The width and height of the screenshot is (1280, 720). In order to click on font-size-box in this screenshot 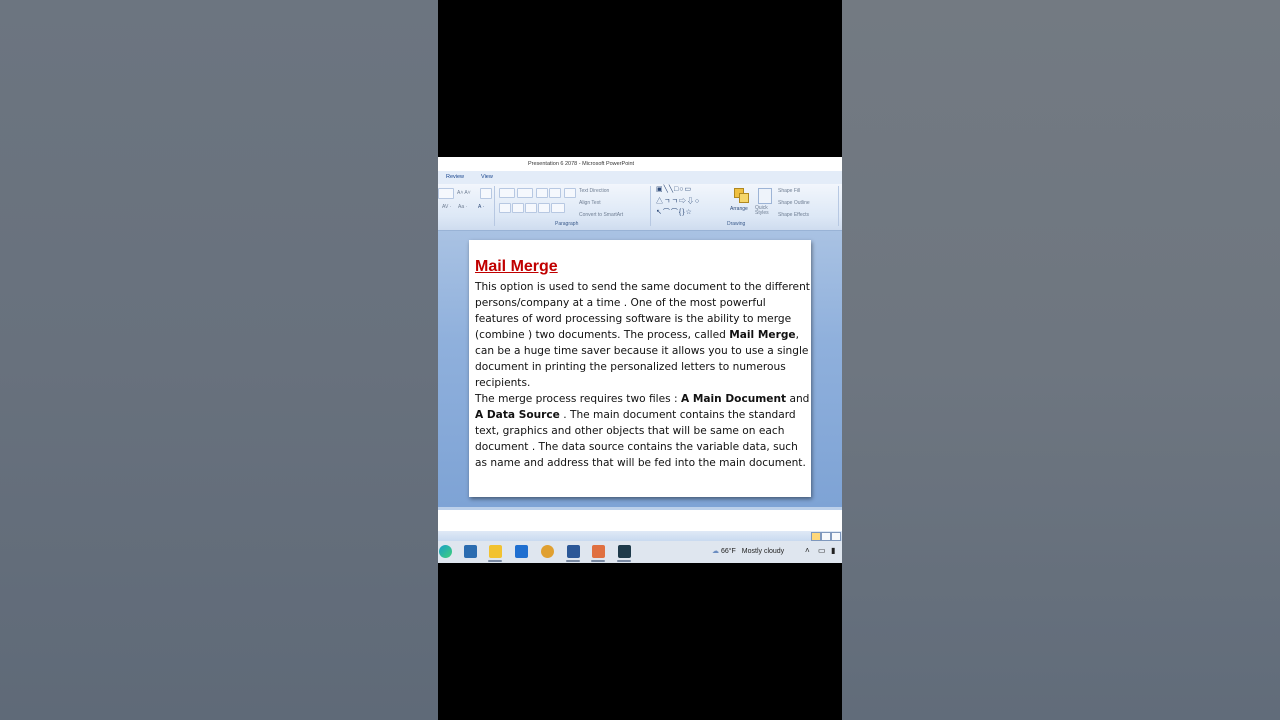, I will do `click(446, 193)`.